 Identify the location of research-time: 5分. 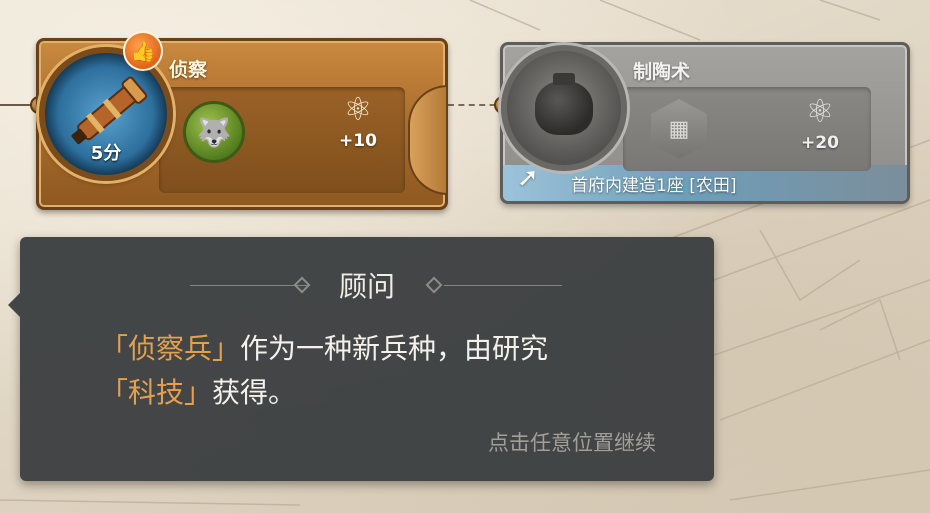
(106, 153).